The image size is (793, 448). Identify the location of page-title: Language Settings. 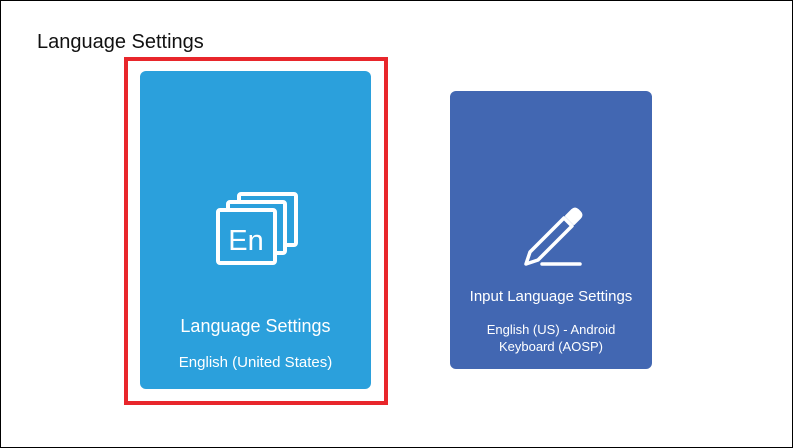
(120, 42).